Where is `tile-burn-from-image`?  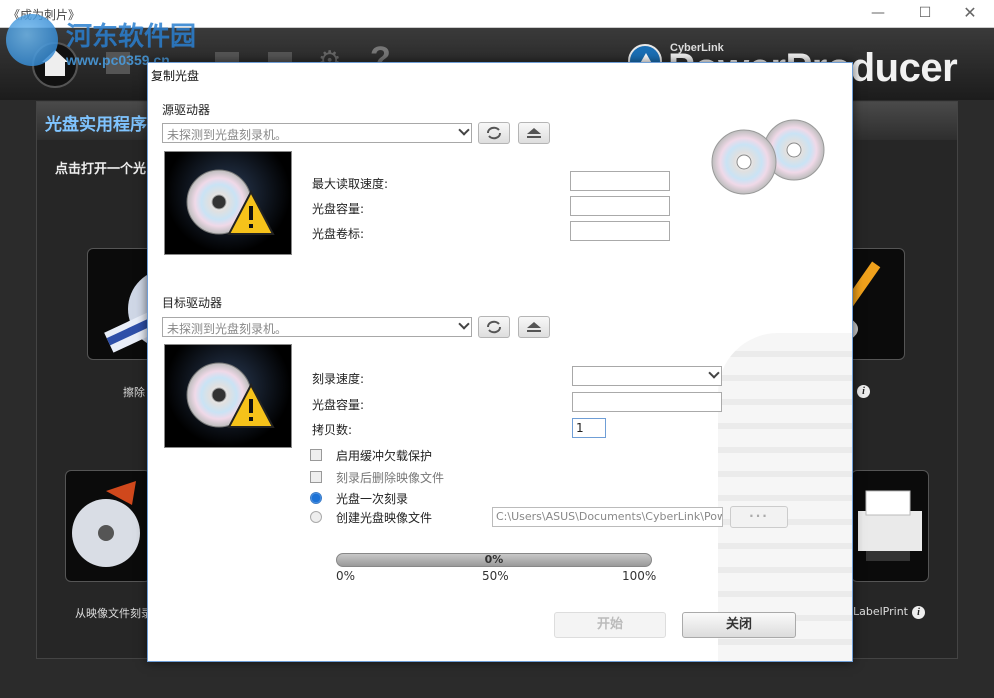 tile-burn-from-image is located at coordinates (108, 526).